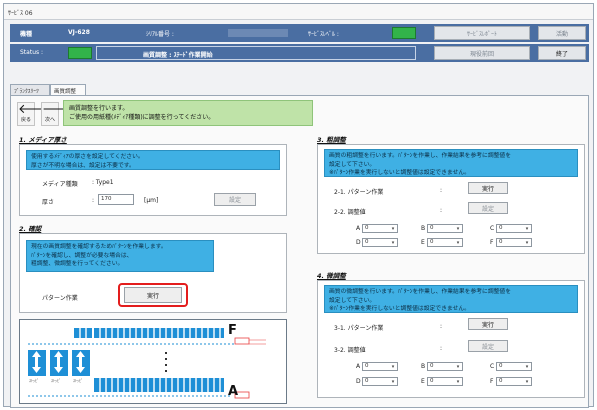  What do you see at coordinates (359, 328) in the screenshot?
I see `fine-pattern-label: 3-1. パターン作業` at bounding box center [359, 328].